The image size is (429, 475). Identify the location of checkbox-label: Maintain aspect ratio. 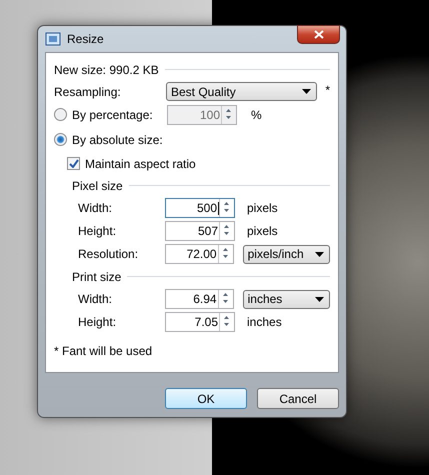
(140, 163).